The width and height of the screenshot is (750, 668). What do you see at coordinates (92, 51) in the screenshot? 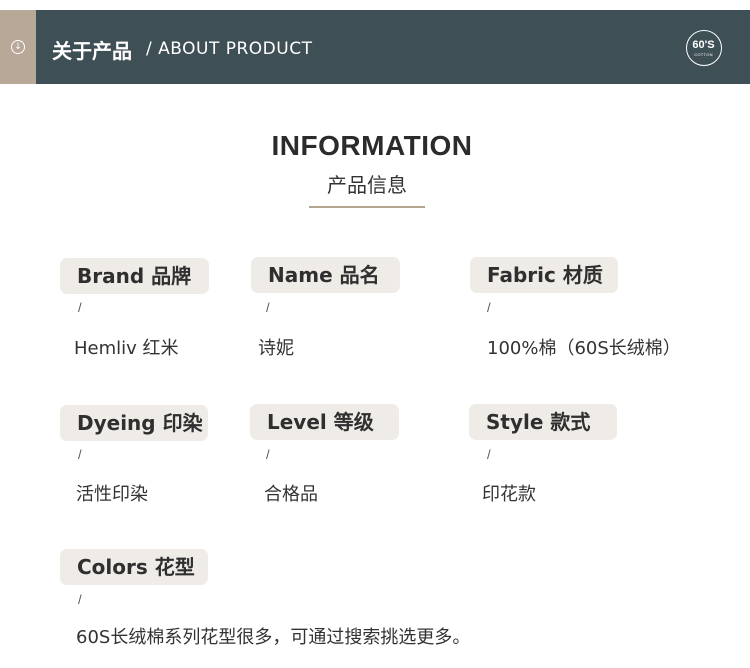
I see `header-title: 关于产品` at bounding box center [92, 51].